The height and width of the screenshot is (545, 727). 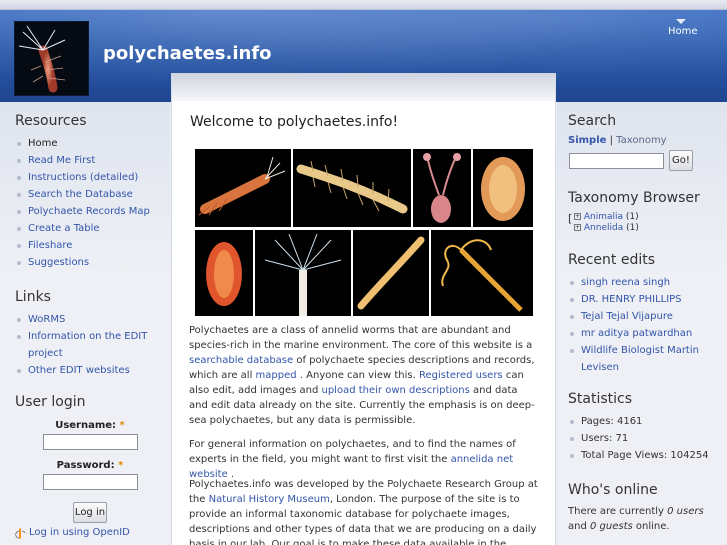 What do you see at coordinates (241, 360) in the screenshot?
I see `searchable-database-link: searchable database` at bounding box center [241, 360].